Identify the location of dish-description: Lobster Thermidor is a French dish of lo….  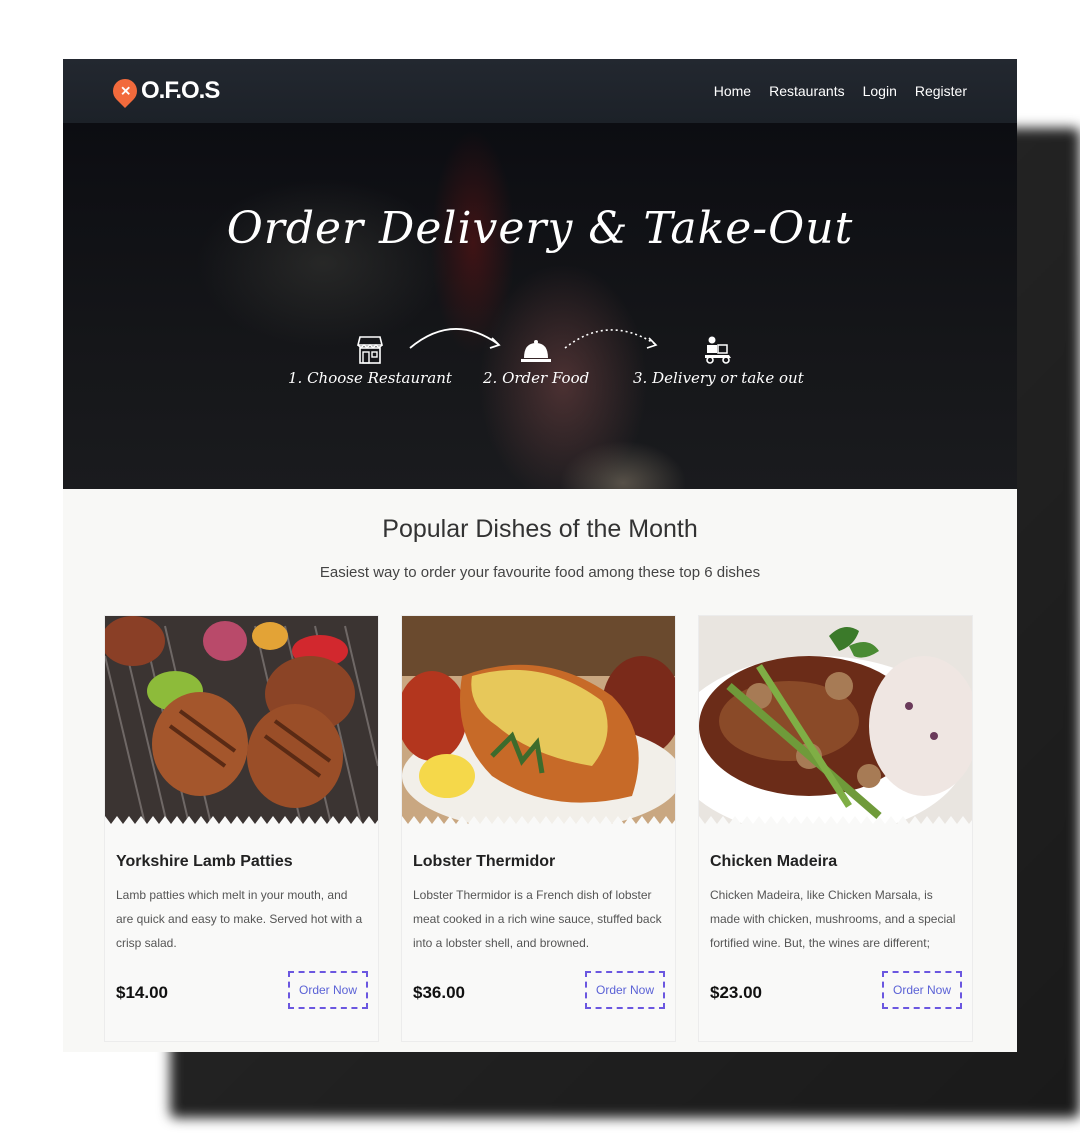
(537, 919).